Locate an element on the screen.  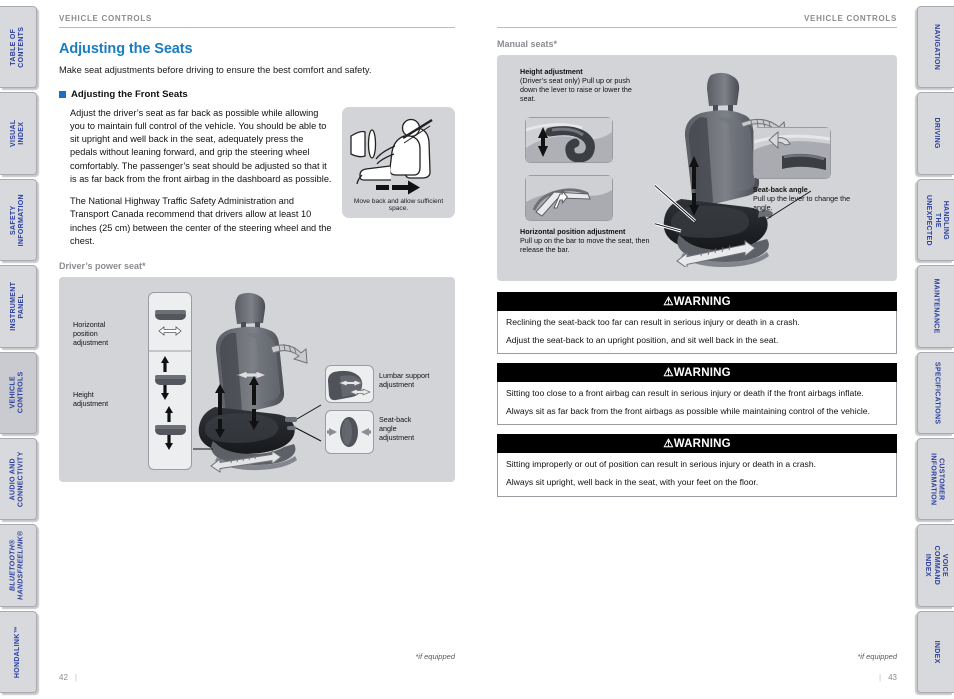
sidebar-tab-navigation: NAVIGATION is located at coordinates (935, 47).